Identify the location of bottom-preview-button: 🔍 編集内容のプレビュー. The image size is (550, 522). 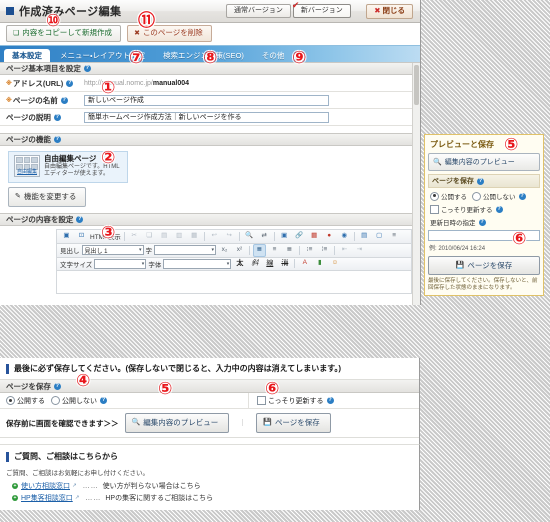
(177, 423).